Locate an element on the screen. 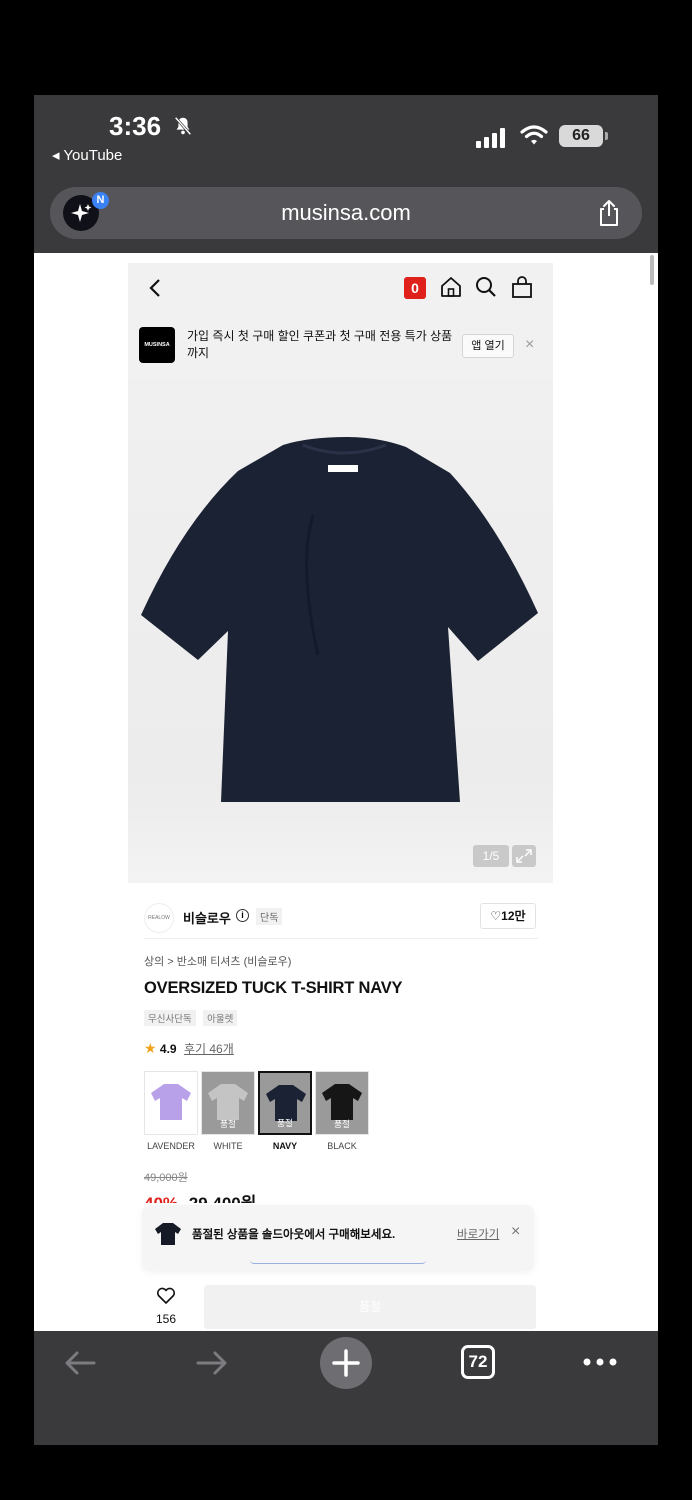  color-options: LAVENDER 품절 WHITE 품절 NAVY 품절 BLACK is located at coordinates (264, 1116).